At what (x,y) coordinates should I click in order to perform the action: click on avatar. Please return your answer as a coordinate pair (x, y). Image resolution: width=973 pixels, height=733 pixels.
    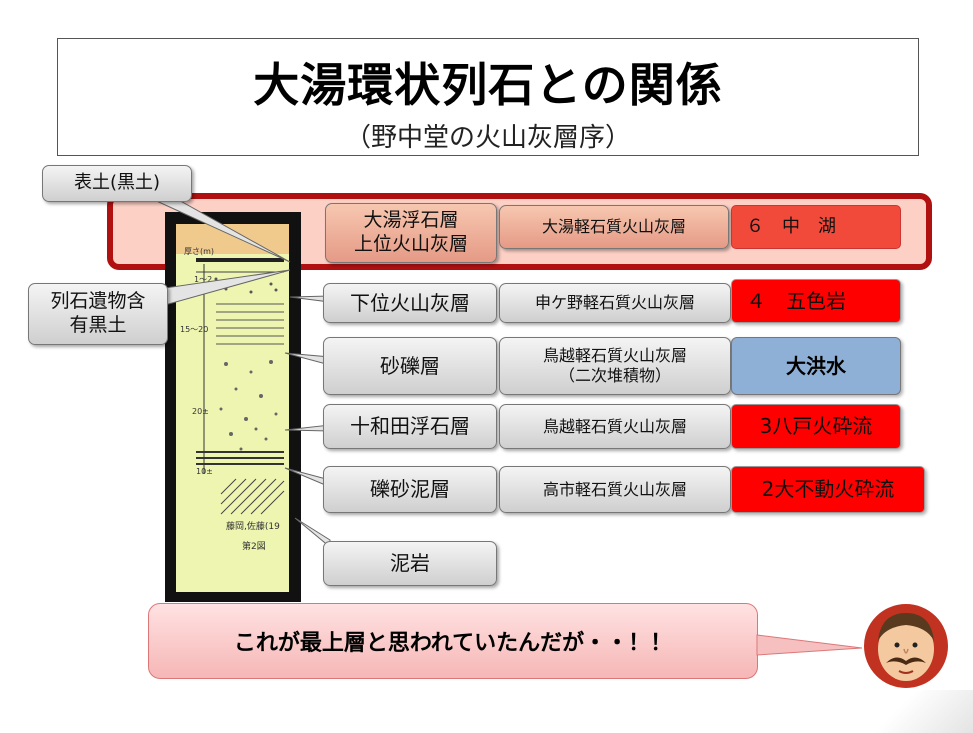
    Looking at the image, I should click on (906, 646).